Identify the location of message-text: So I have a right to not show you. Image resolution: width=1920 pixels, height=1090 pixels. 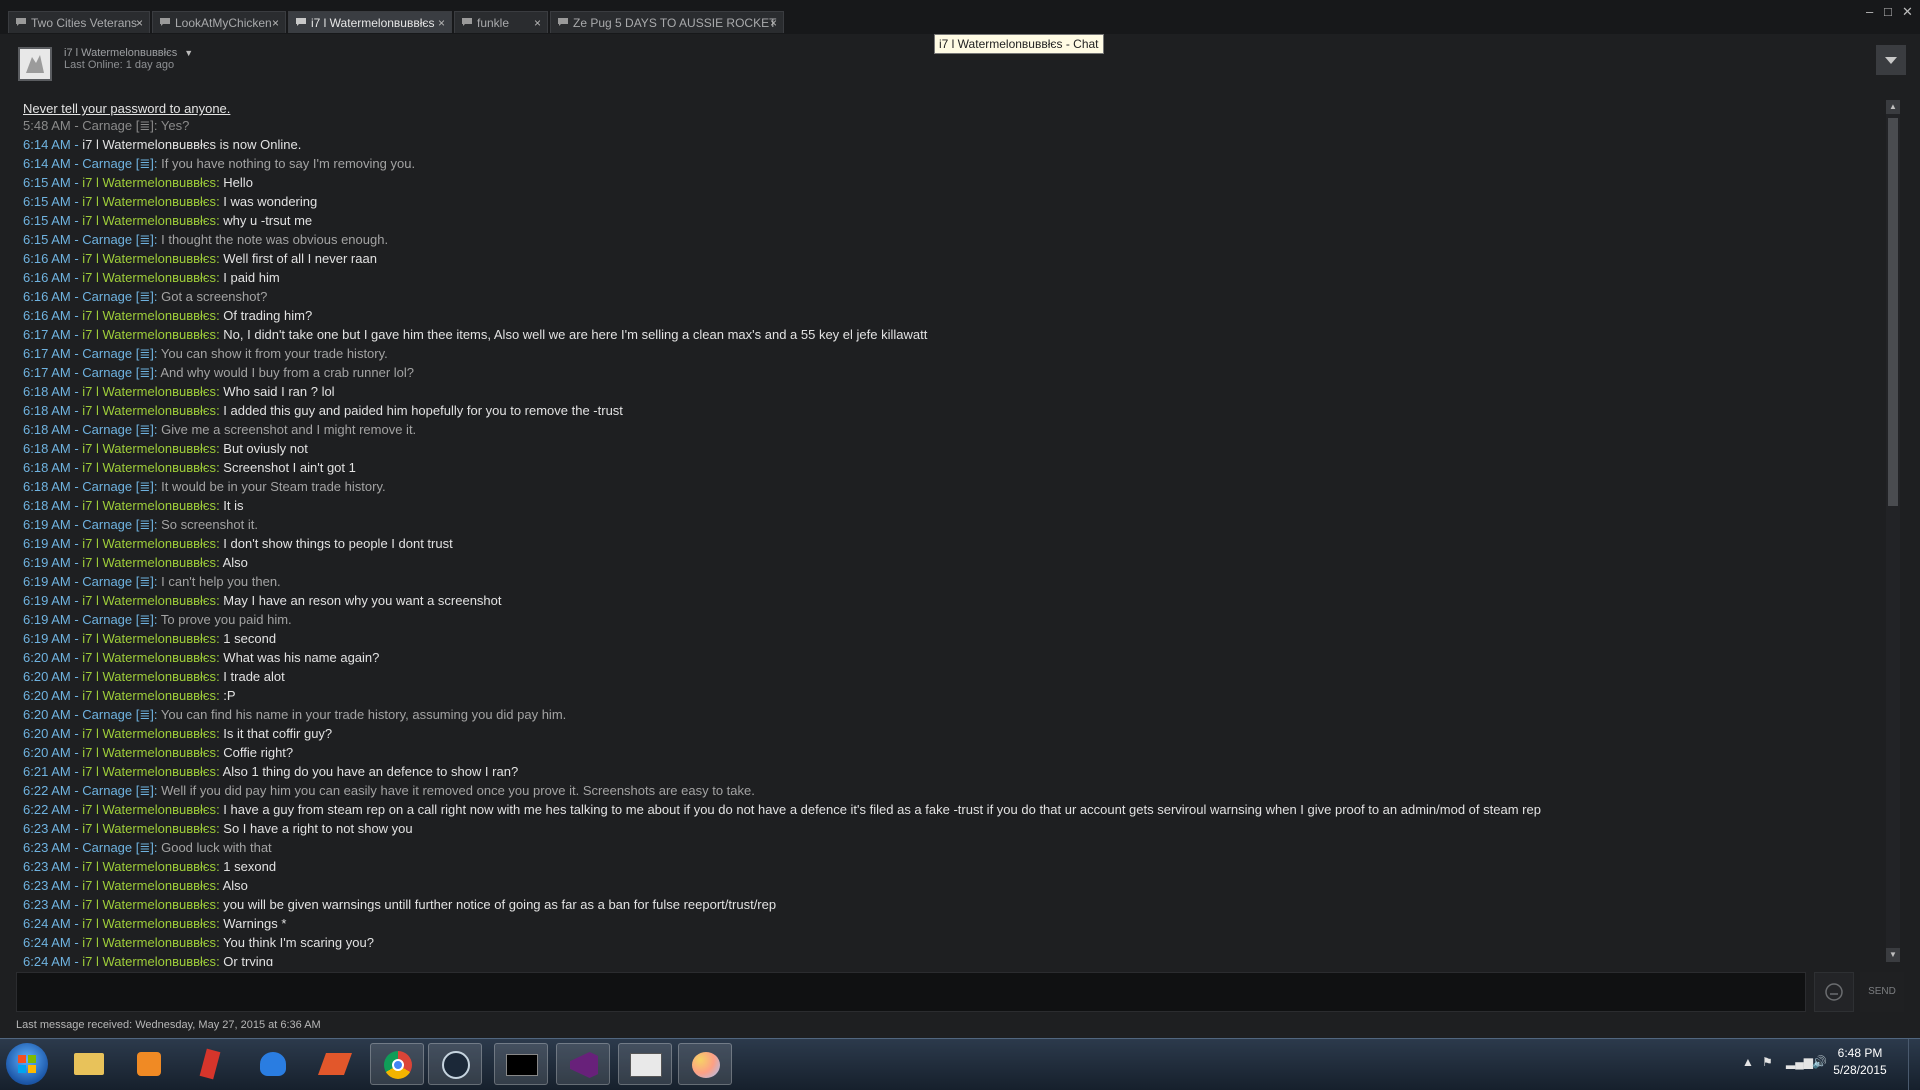
(318, 828).